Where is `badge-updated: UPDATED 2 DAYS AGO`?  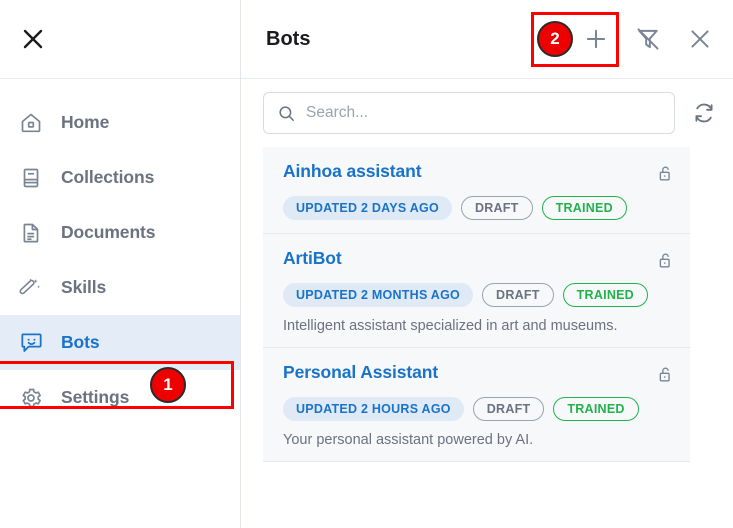
badge-updated: UPDATED 2 DAYS AGO is located at coordinates (367, 208).